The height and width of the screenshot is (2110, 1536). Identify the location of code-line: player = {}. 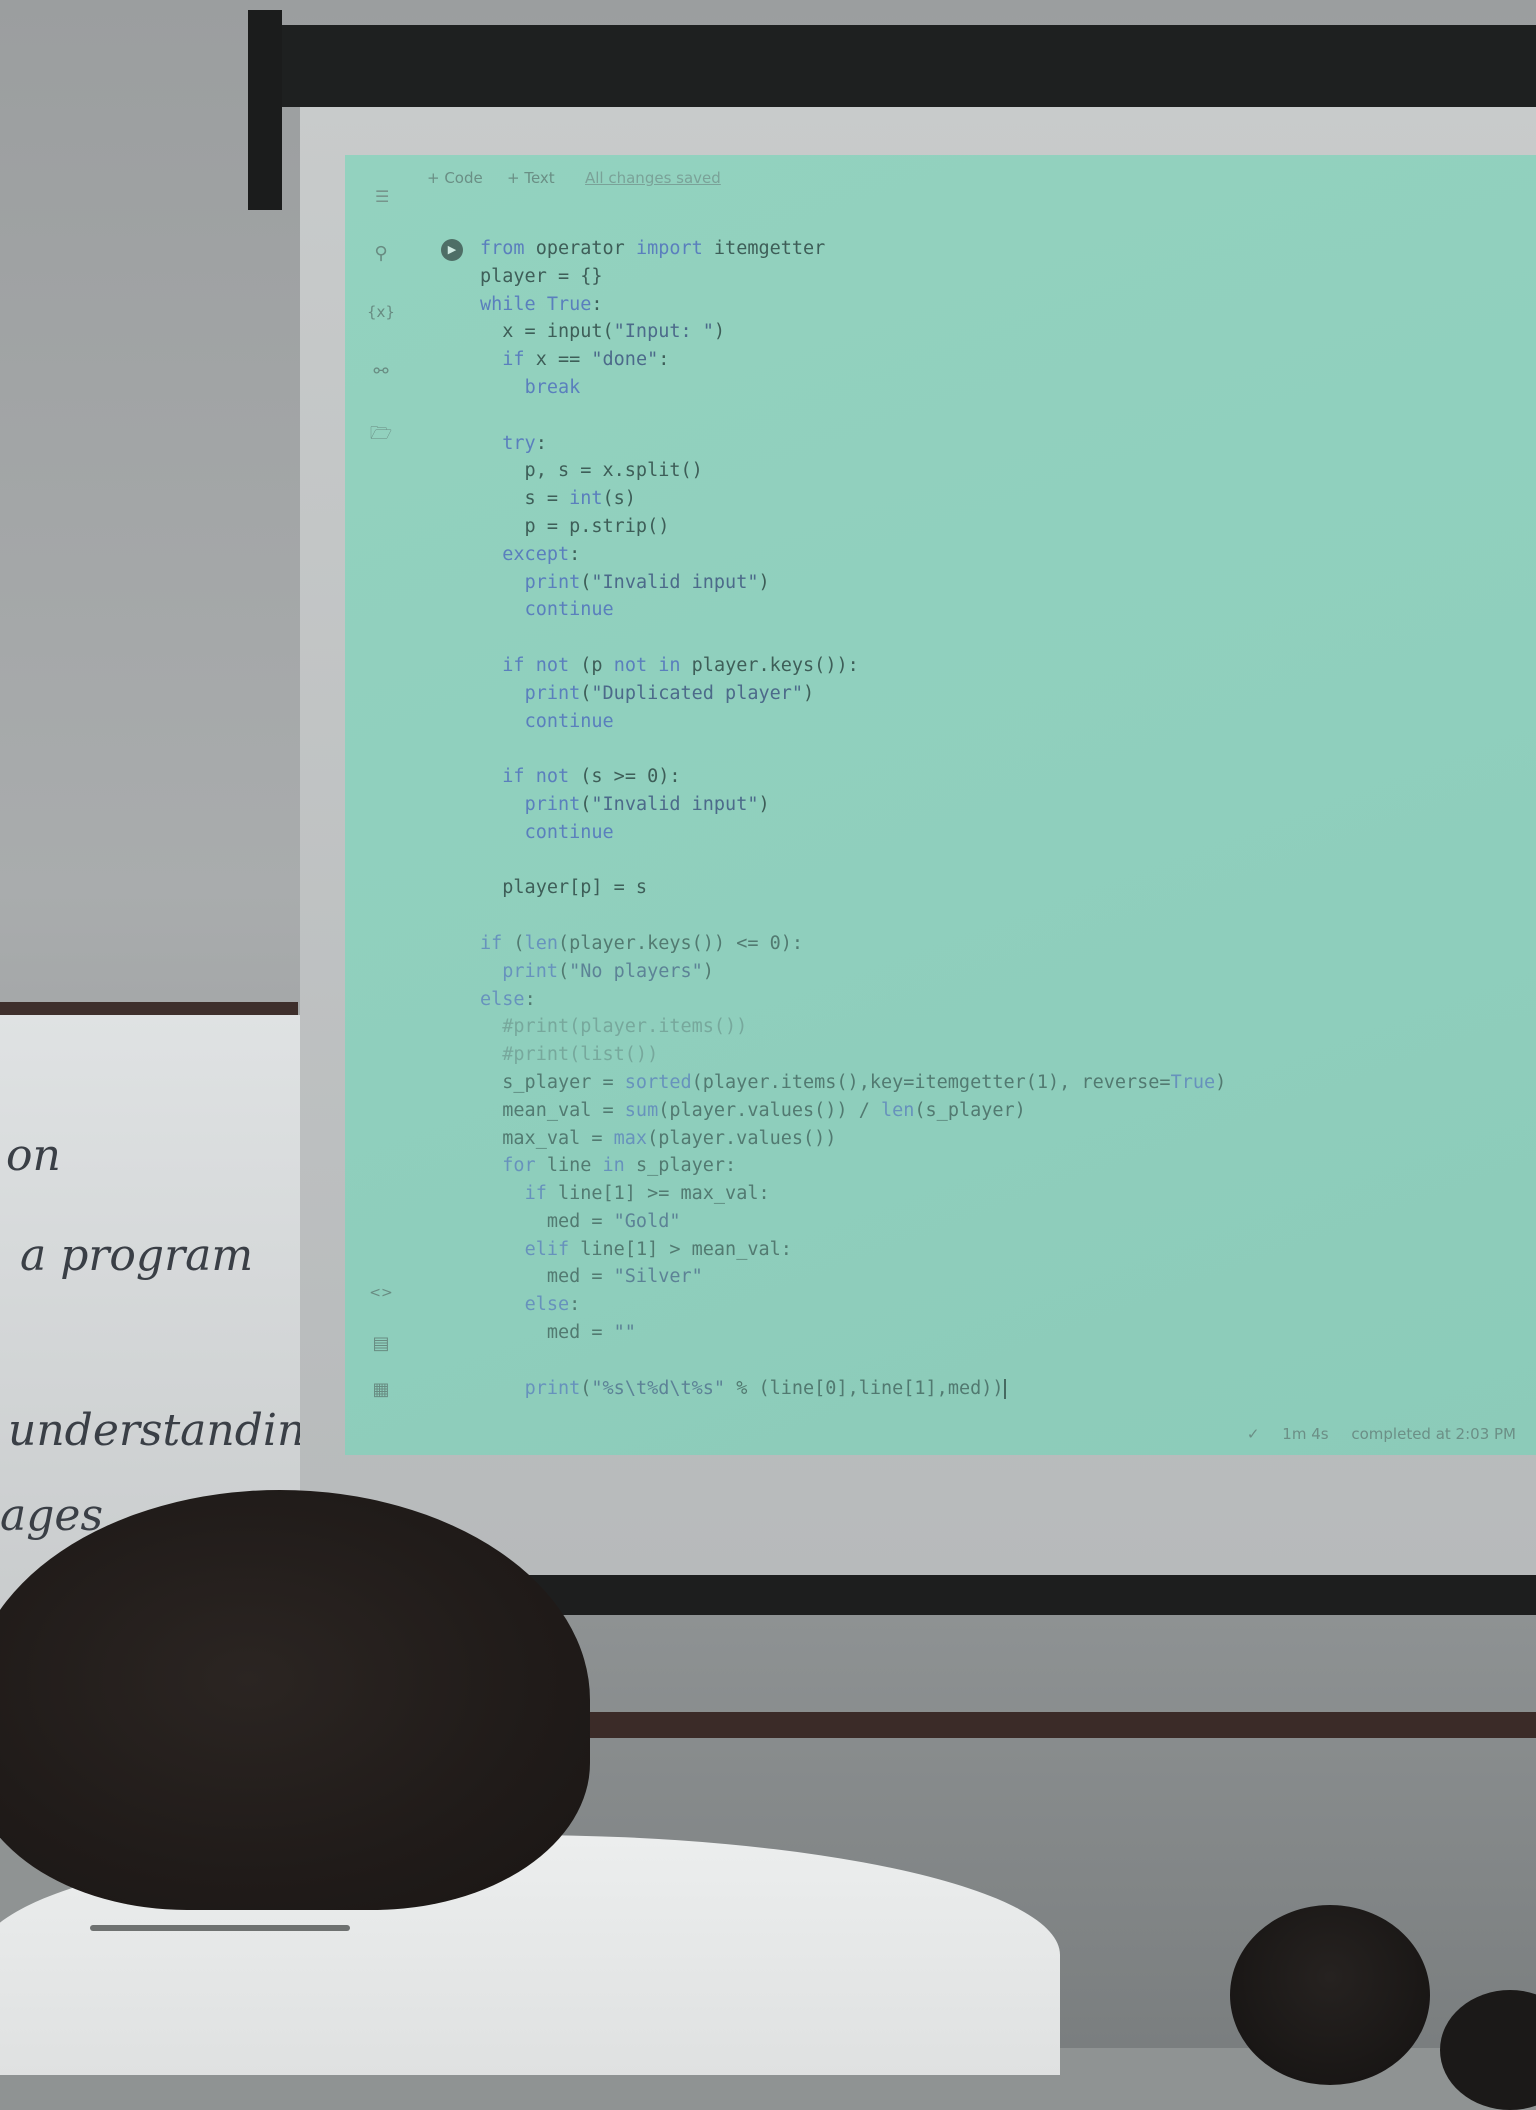
(541, 276).